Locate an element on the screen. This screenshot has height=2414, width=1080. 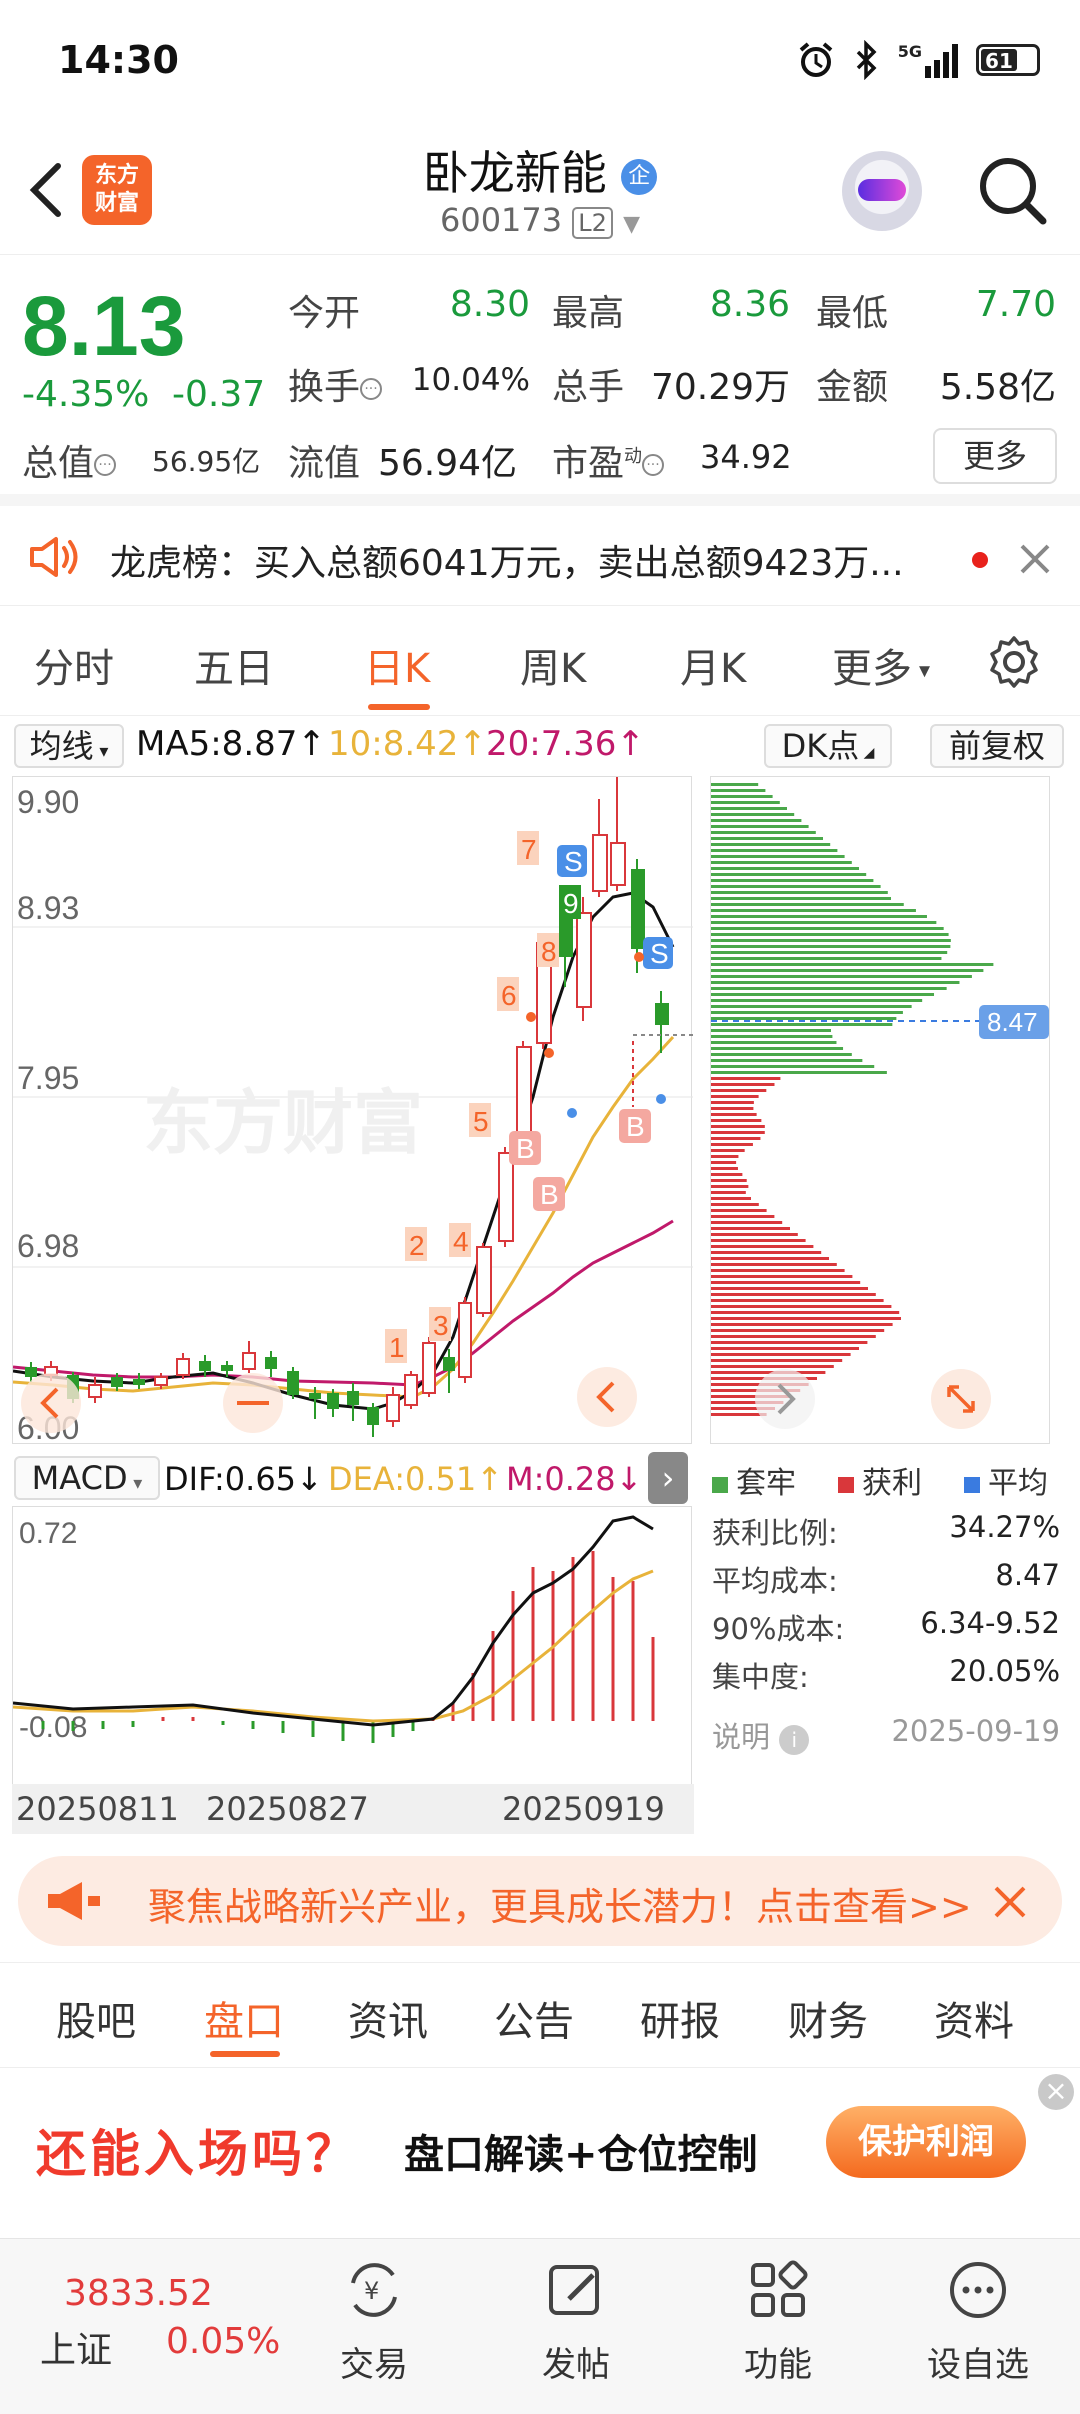
step-marker-5-label: 5 is located at coordinates (481, 1121).